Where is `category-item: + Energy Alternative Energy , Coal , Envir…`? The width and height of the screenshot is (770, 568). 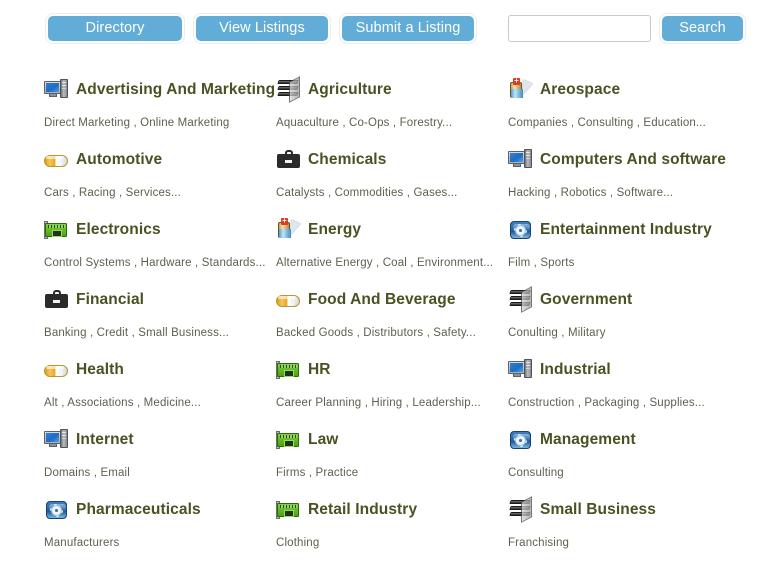 category-item: + Energy Alternative Energy , Coal , Envir… is located at coordinates (392, 251).